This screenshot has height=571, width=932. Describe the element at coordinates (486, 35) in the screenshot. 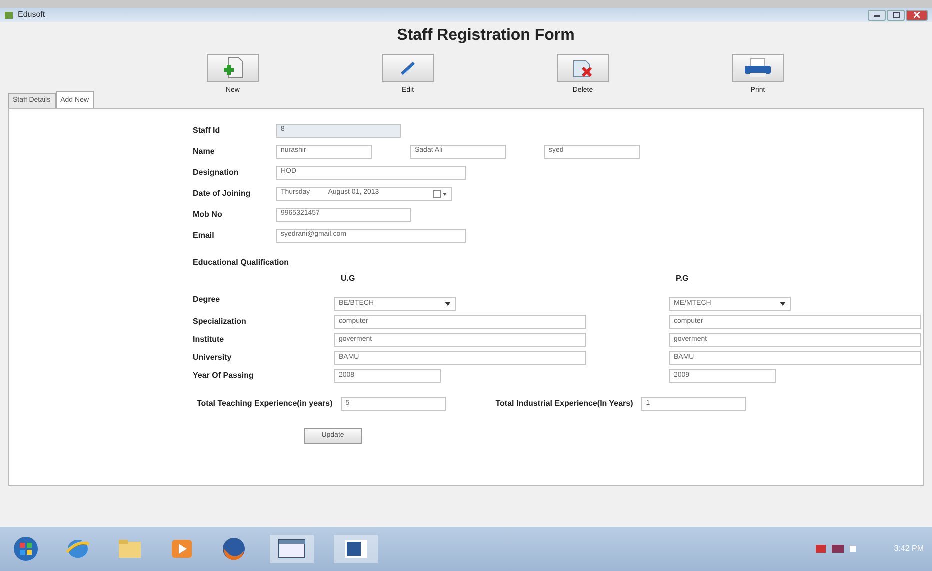

I see `form-title: Staff Registration Form` at that location.